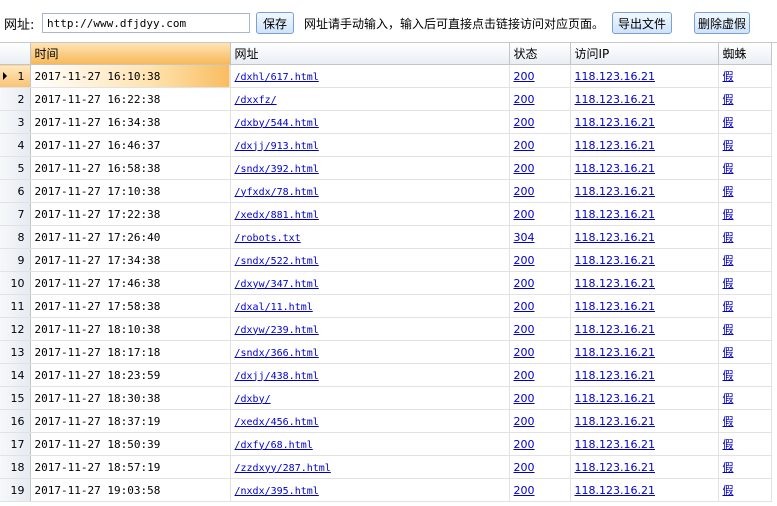  Describe the element at coordinates (274, 445) in the screenshot. I see `url-link: /dxfy/68.html` at that location.